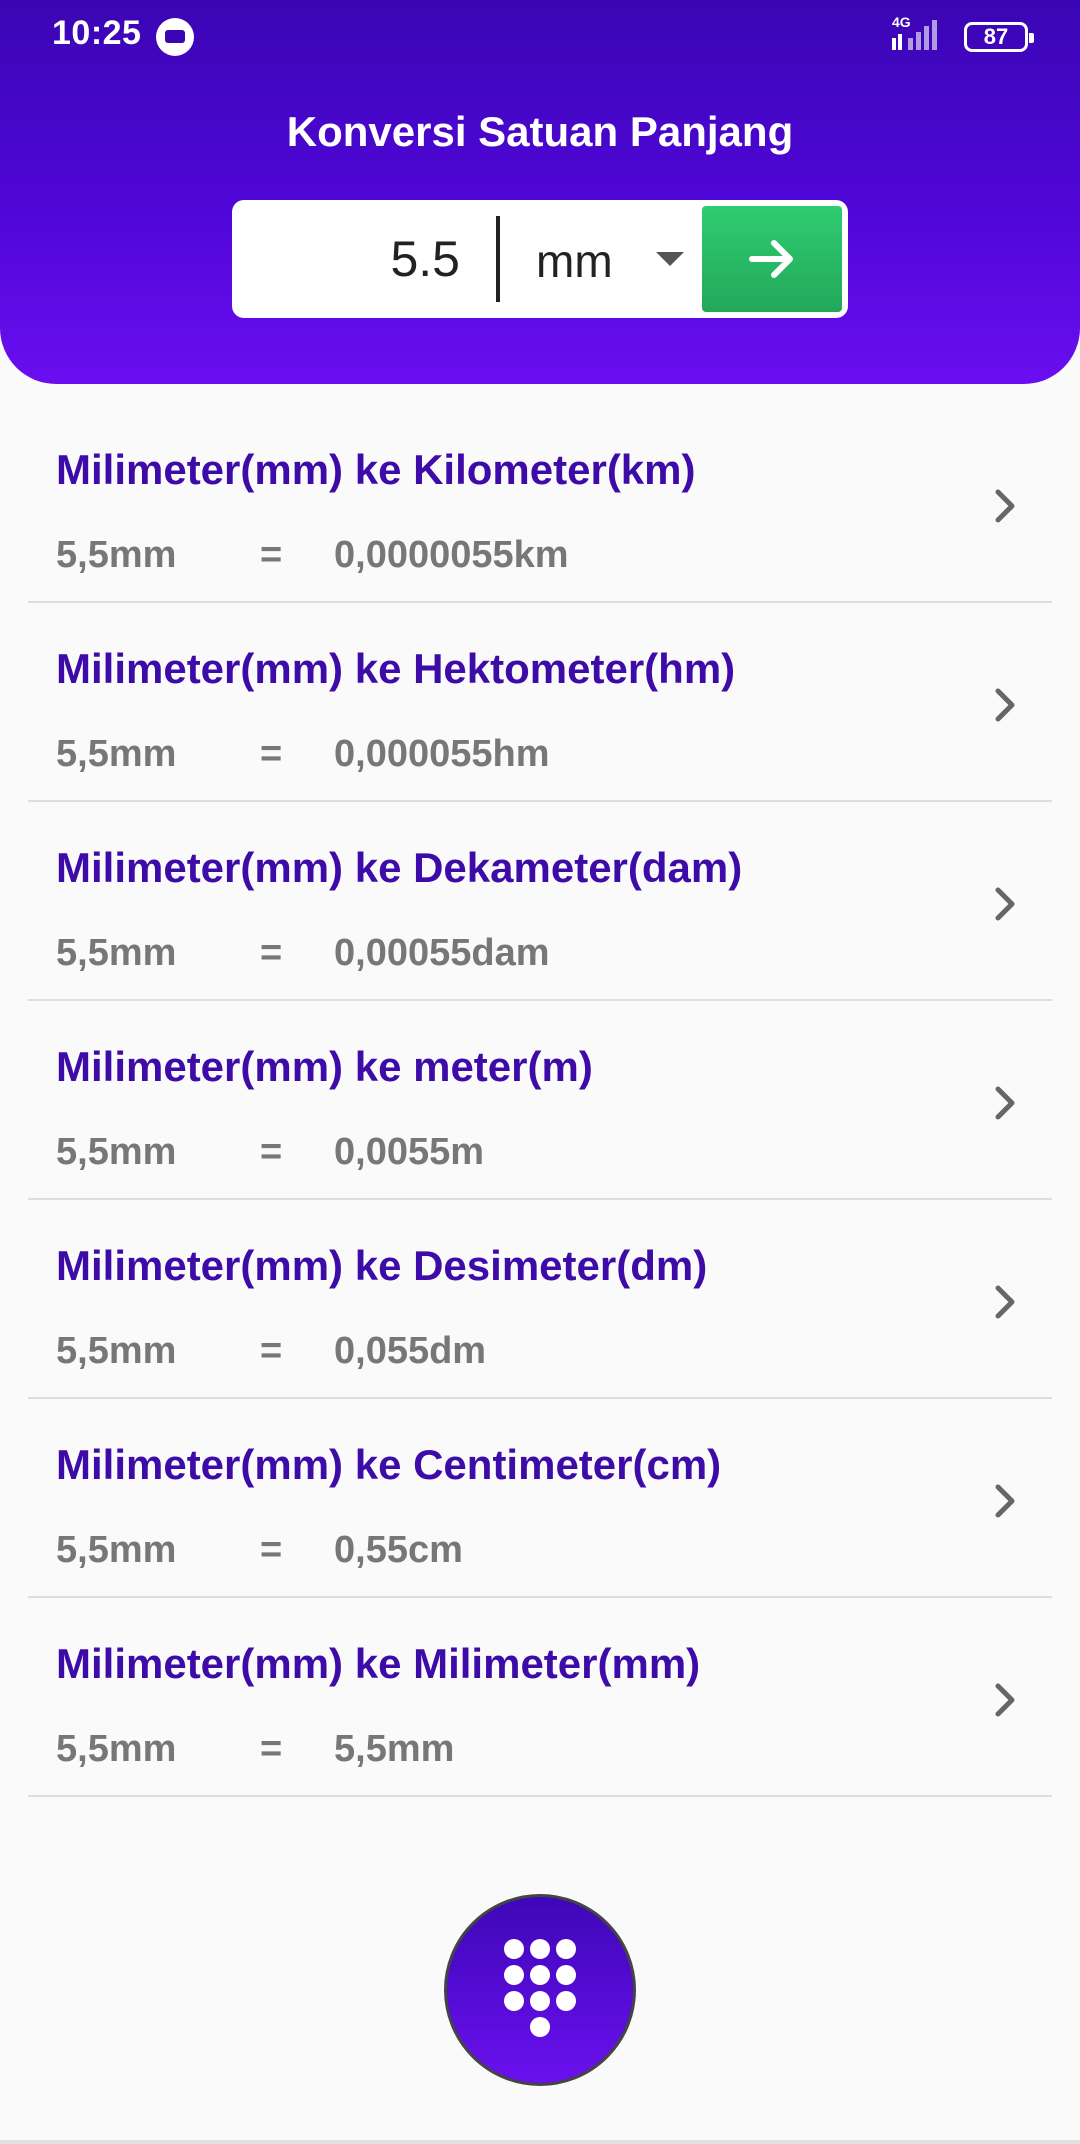 This screenshot has width=1080, height=2144. I want to click on bottom-divider, so click(540, 2142).